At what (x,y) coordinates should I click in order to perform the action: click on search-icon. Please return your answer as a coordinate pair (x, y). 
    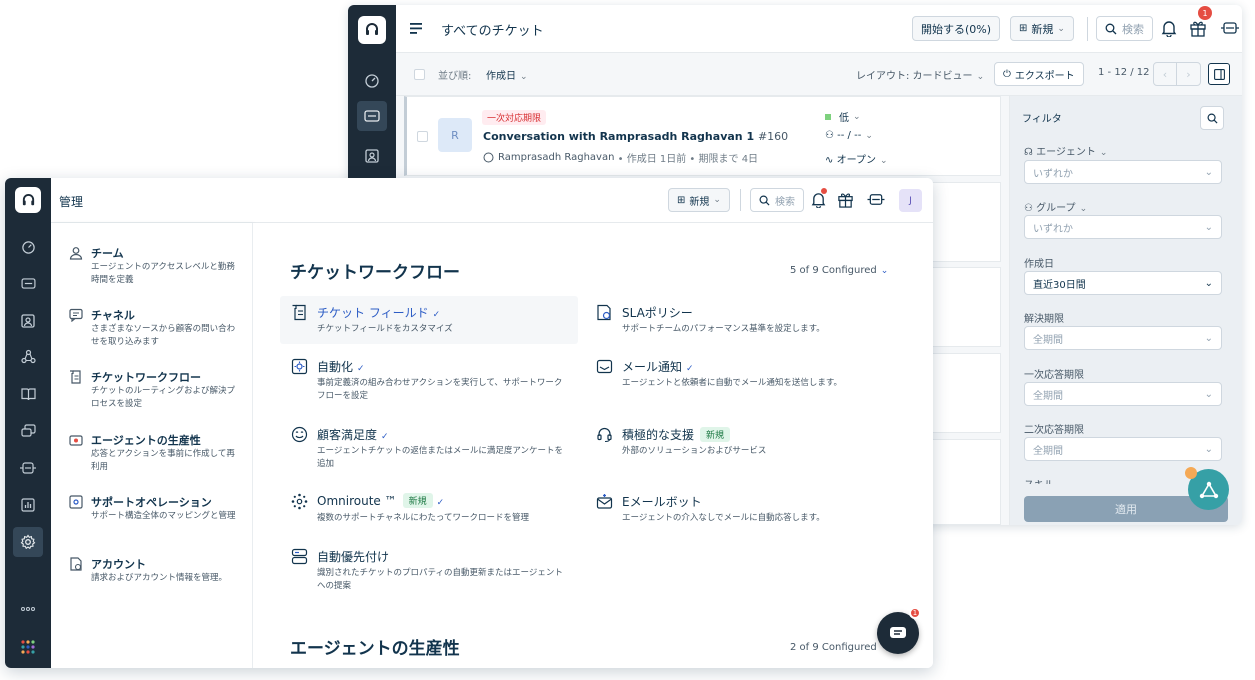
    Looking at the image, I should click on (1212, 118).